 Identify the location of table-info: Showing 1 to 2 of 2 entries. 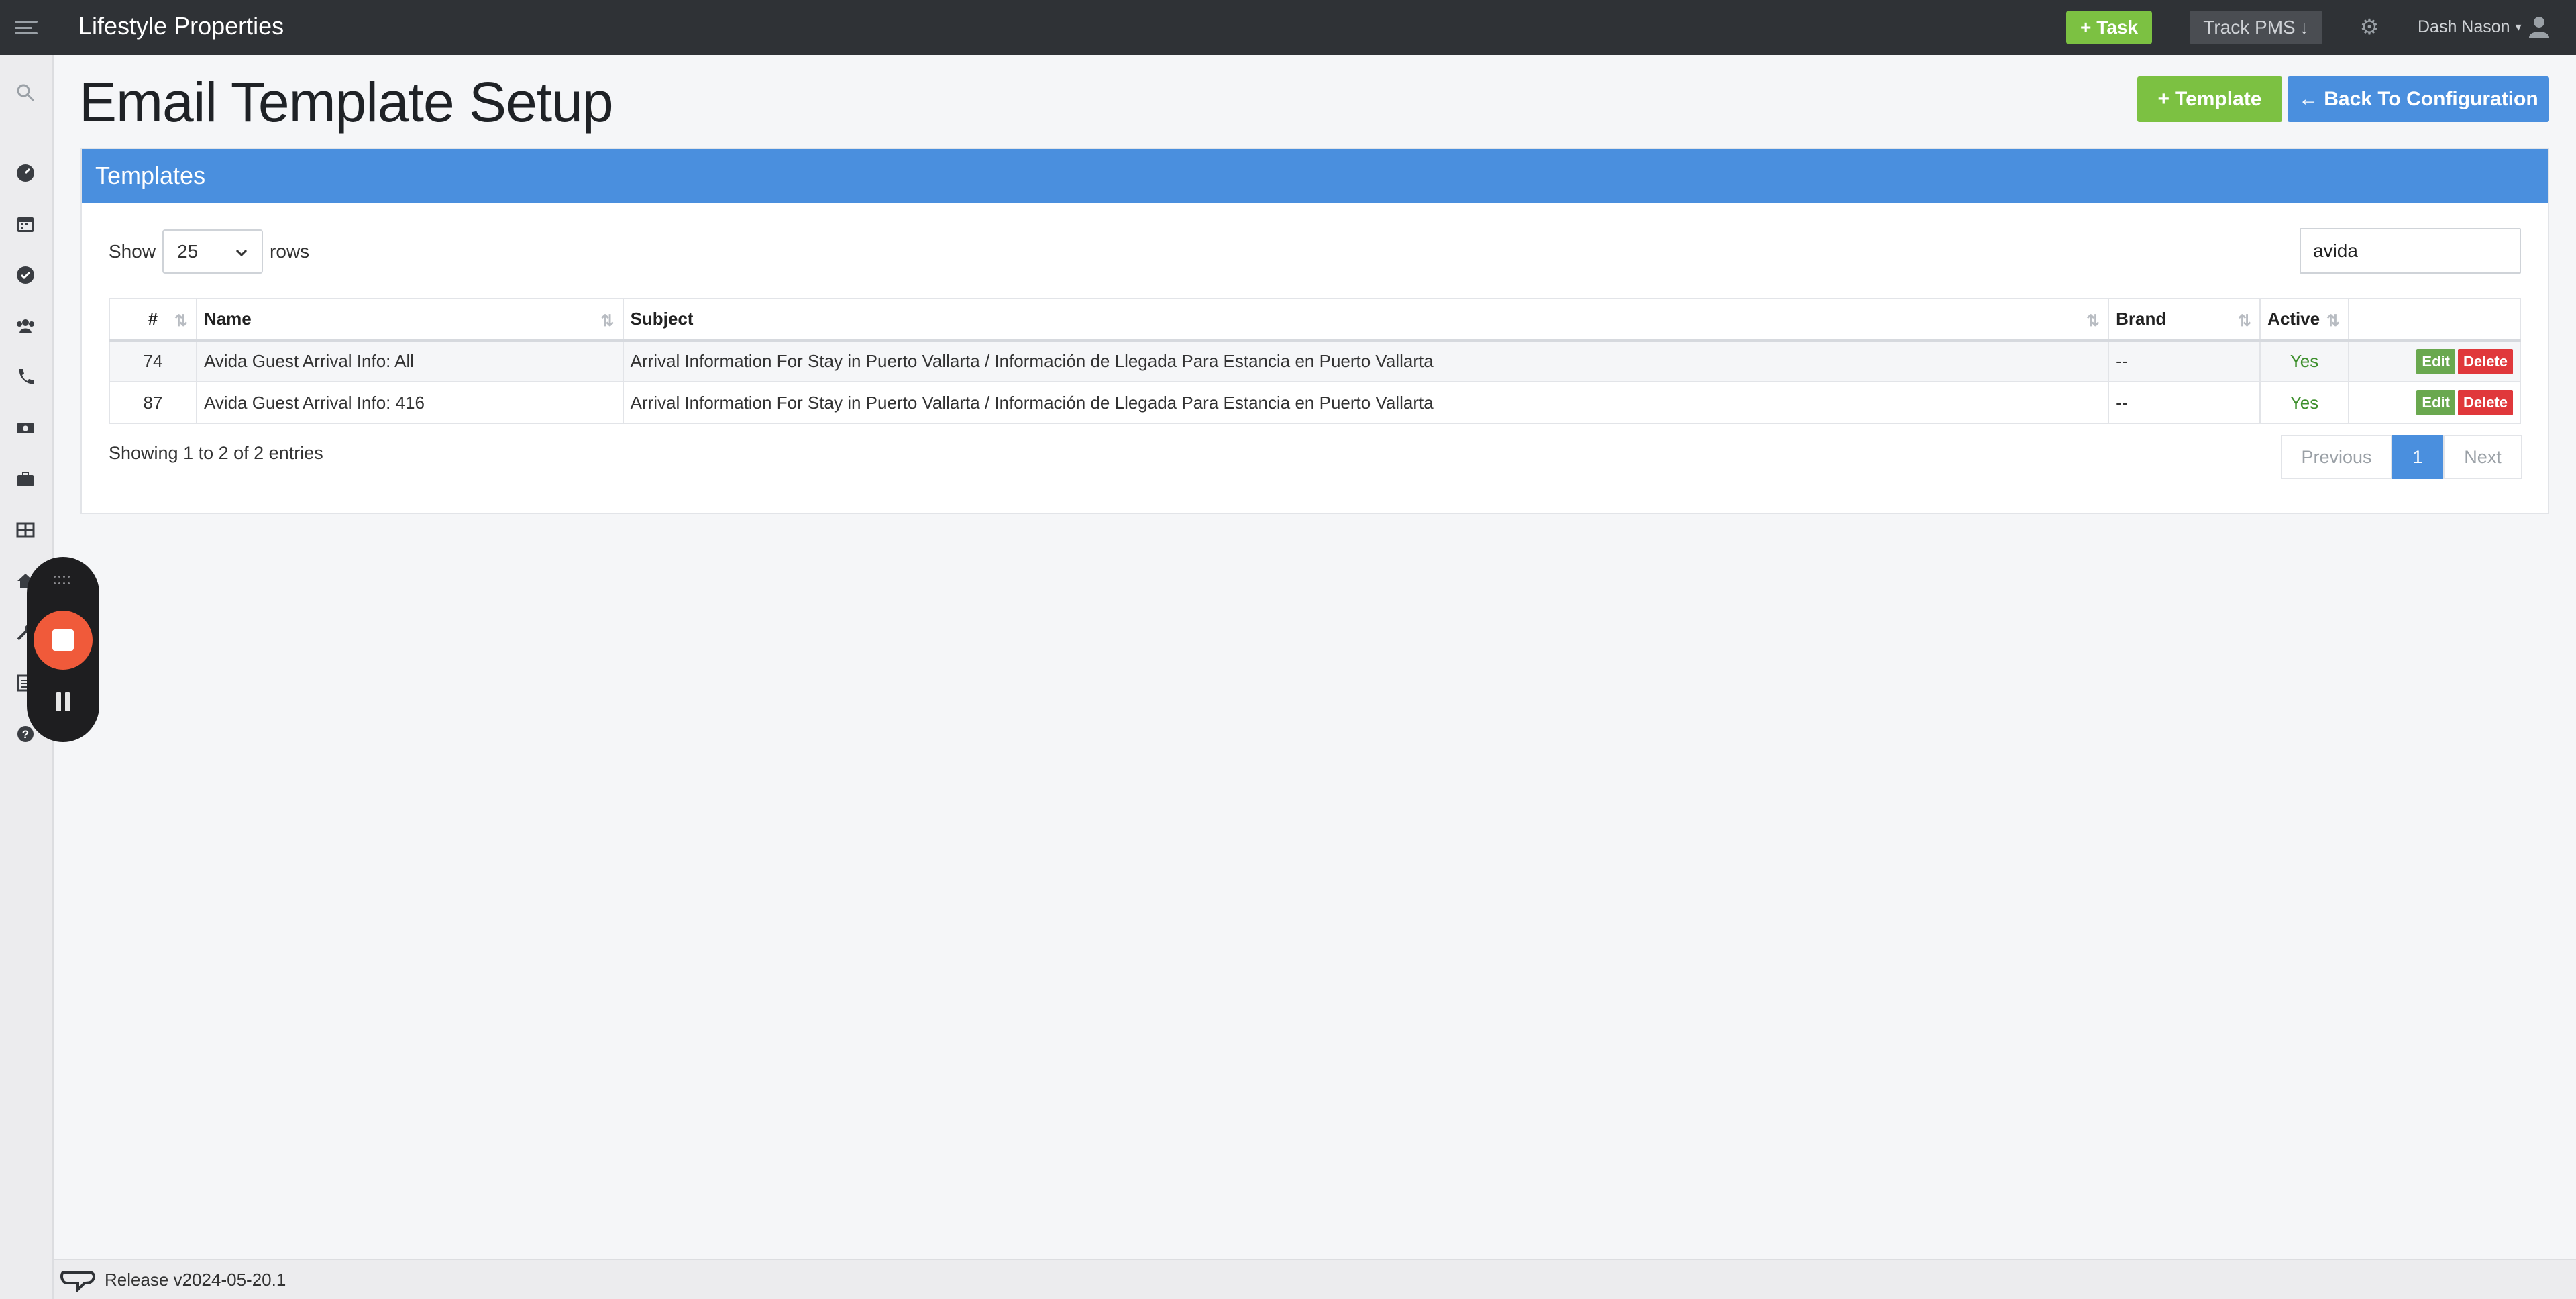
(216, 453).